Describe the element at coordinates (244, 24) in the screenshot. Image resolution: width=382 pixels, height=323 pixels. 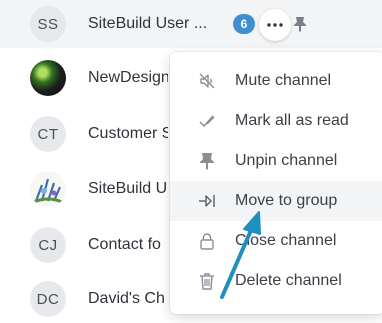
I see `unread-badge: 6` at that location.